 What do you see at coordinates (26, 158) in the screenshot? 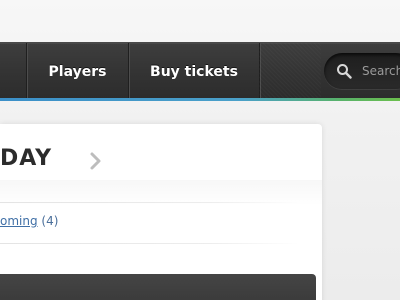
I see `card-title: DAY` at bounding box center [26, 158].